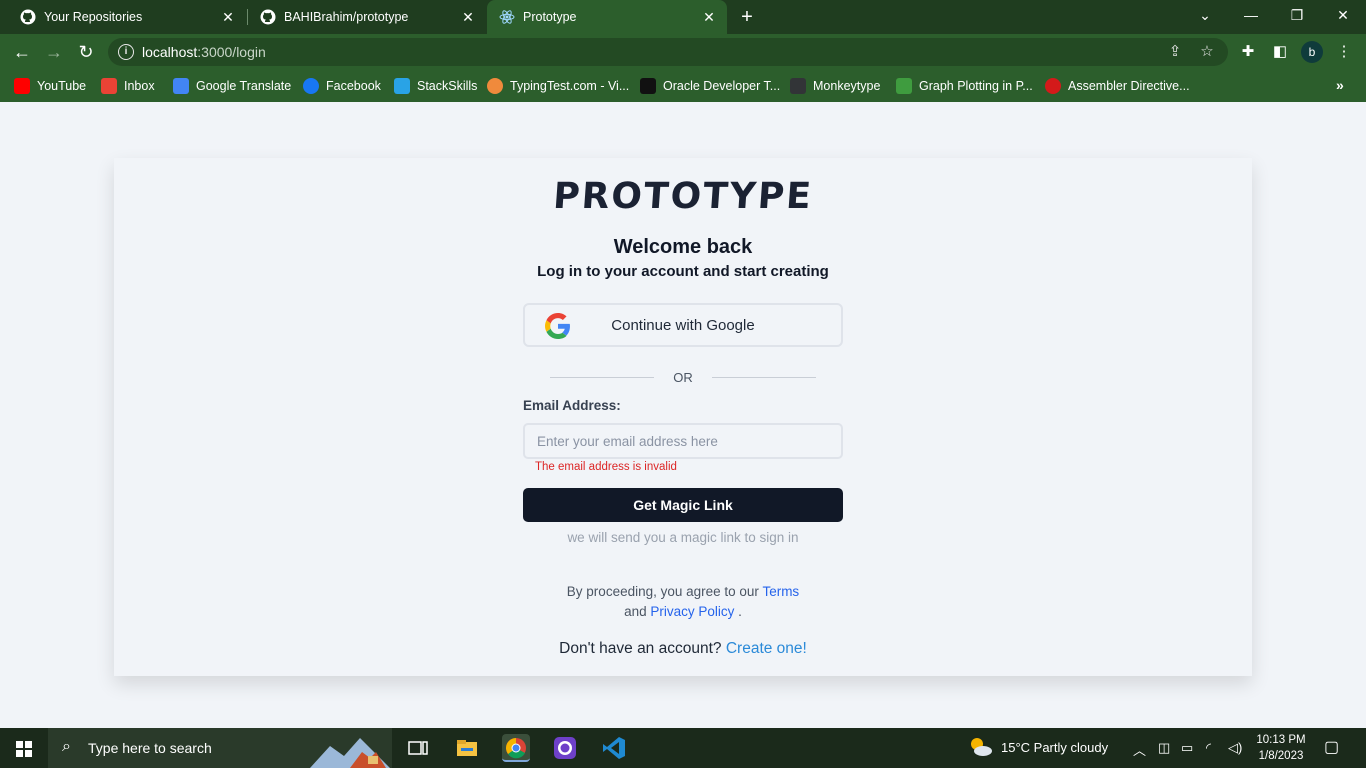  What do you see at coordinates (495, 86) in the screenshot?
I see `typingtest-icon` at bounding box center [495, 86].